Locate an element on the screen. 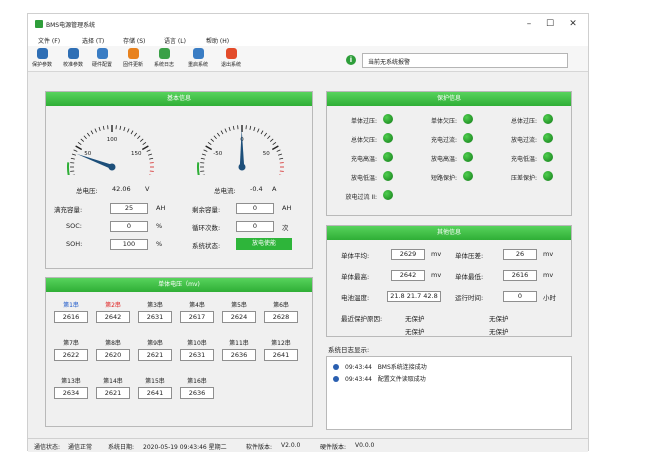 Image resolution: width=645 pixels, height=460 pixels. system-log-button: 系统日志 is located at coordinates (164, 59).